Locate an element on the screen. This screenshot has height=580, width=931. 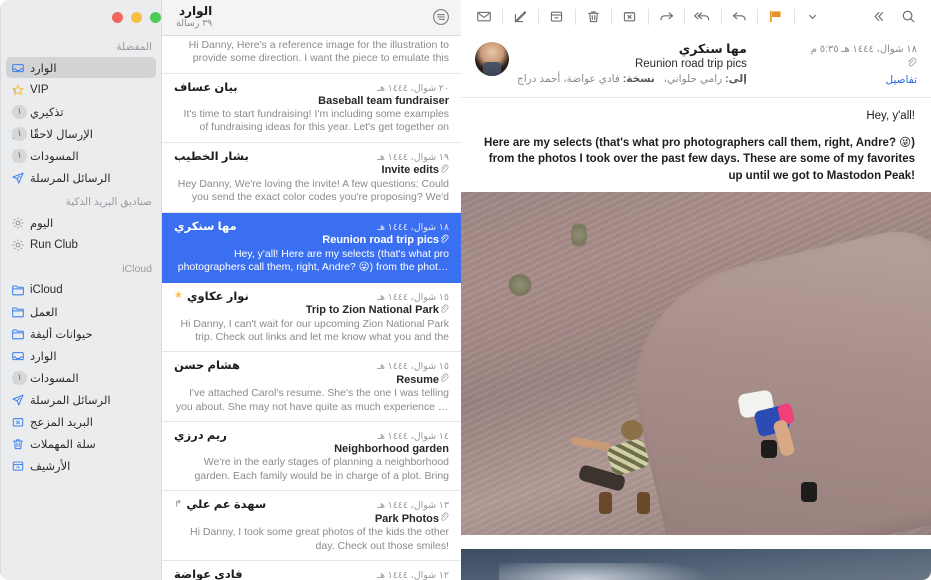
reply-icon is located at coordinates (740, 17).